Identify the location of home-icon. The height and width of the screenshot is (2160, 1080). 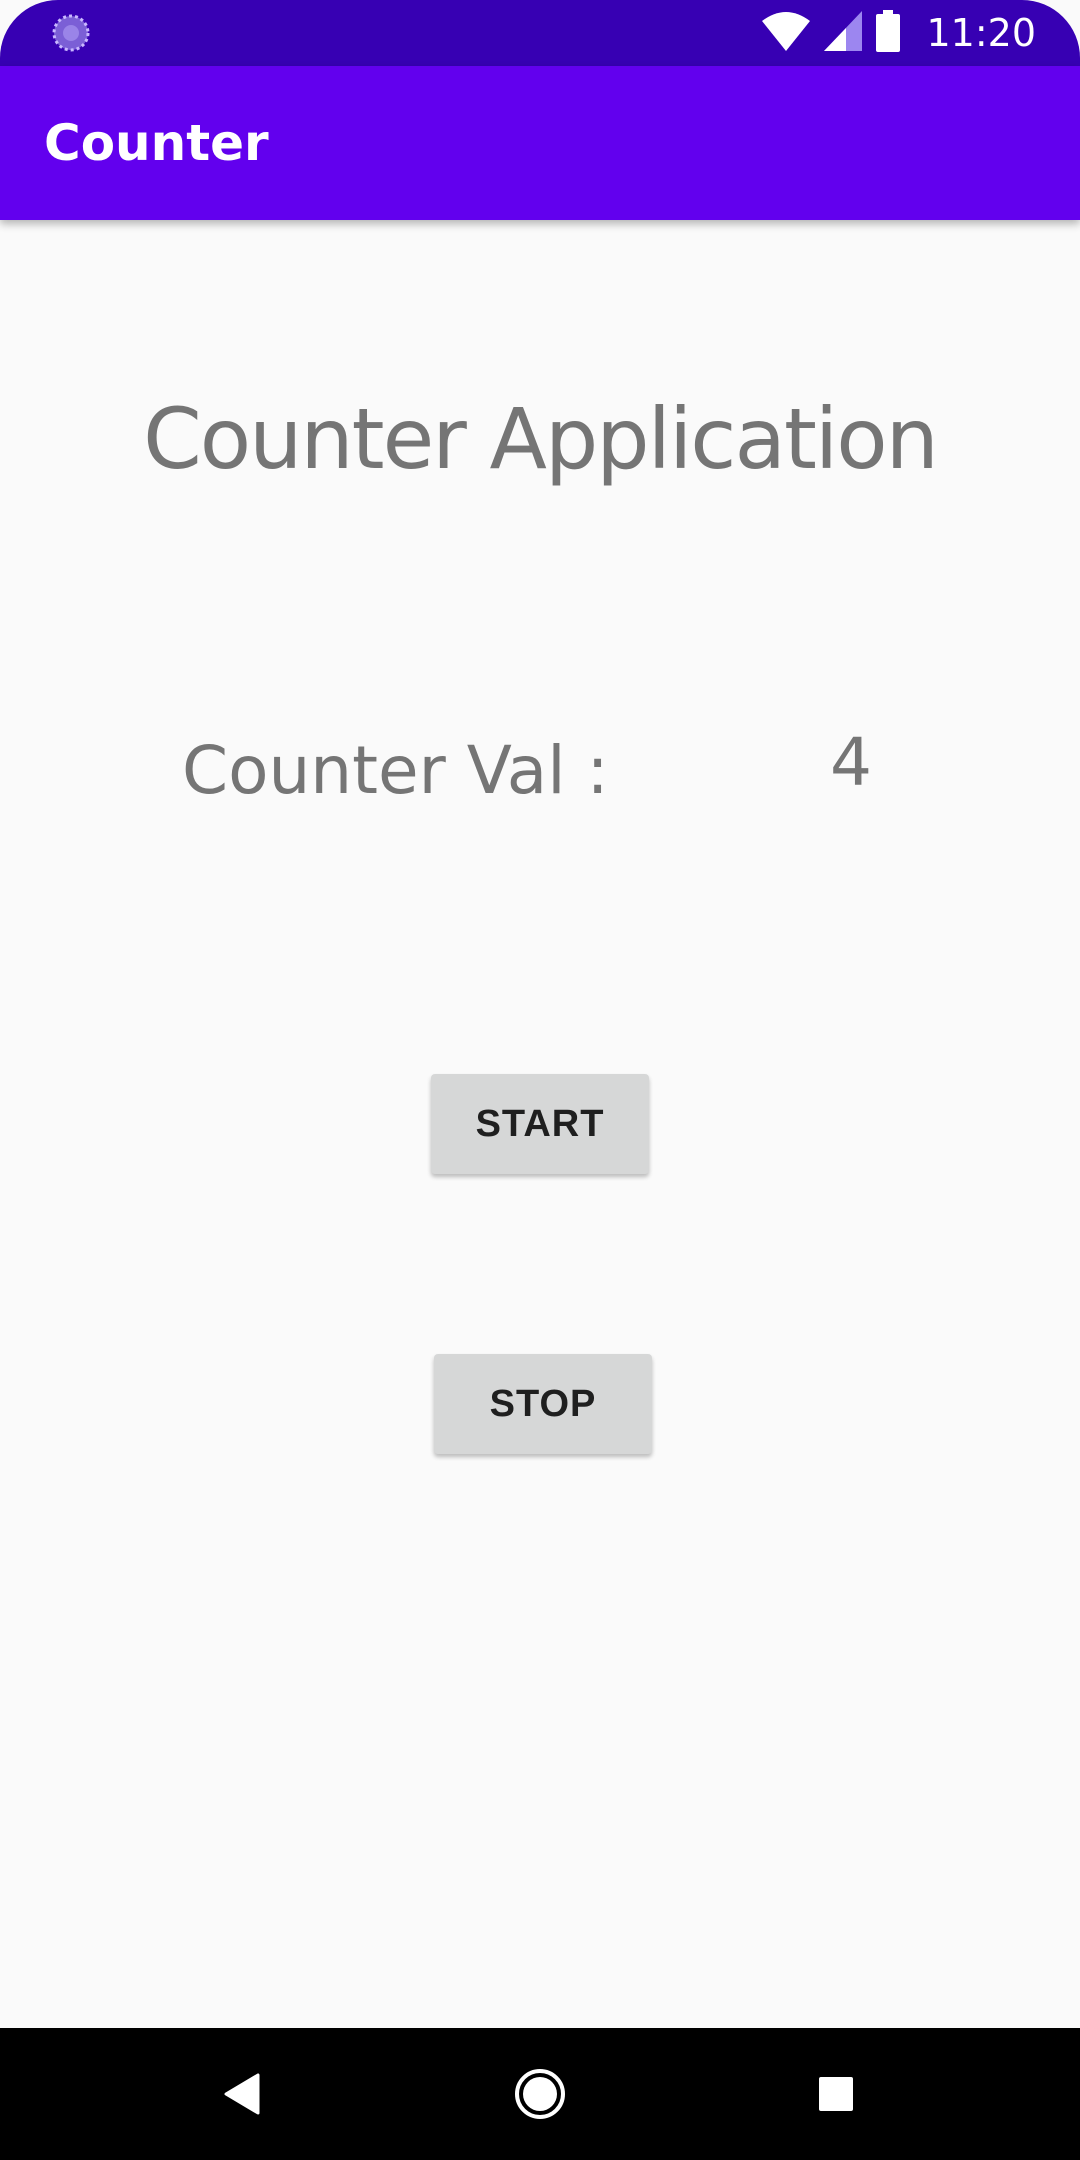
(540, 2094).